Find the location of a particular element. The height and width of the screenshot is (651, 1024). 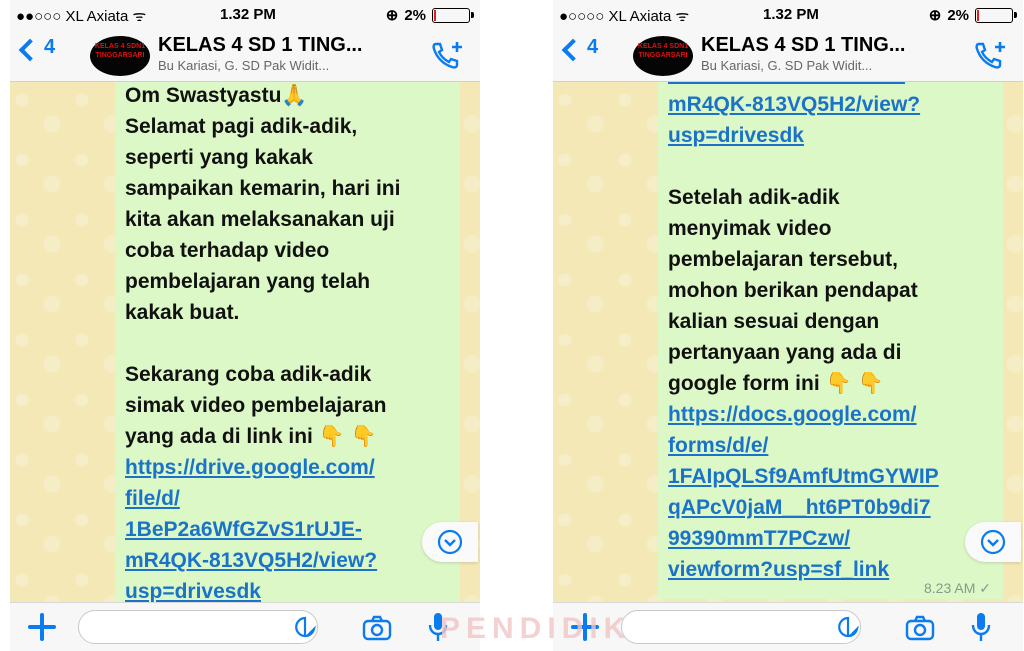

message-link: https://docs.google.com/ is located at coordinates (830, 414).